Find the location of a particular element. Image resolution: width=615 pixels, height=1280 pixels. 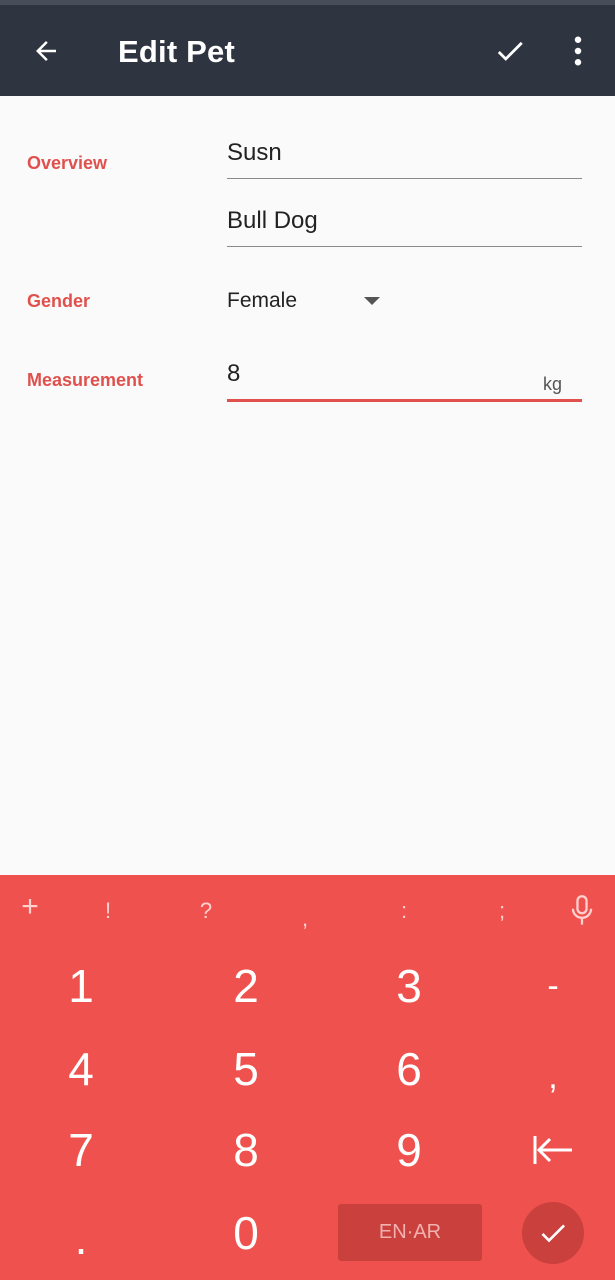

key-plus: + is located at coordinates (30, 907).